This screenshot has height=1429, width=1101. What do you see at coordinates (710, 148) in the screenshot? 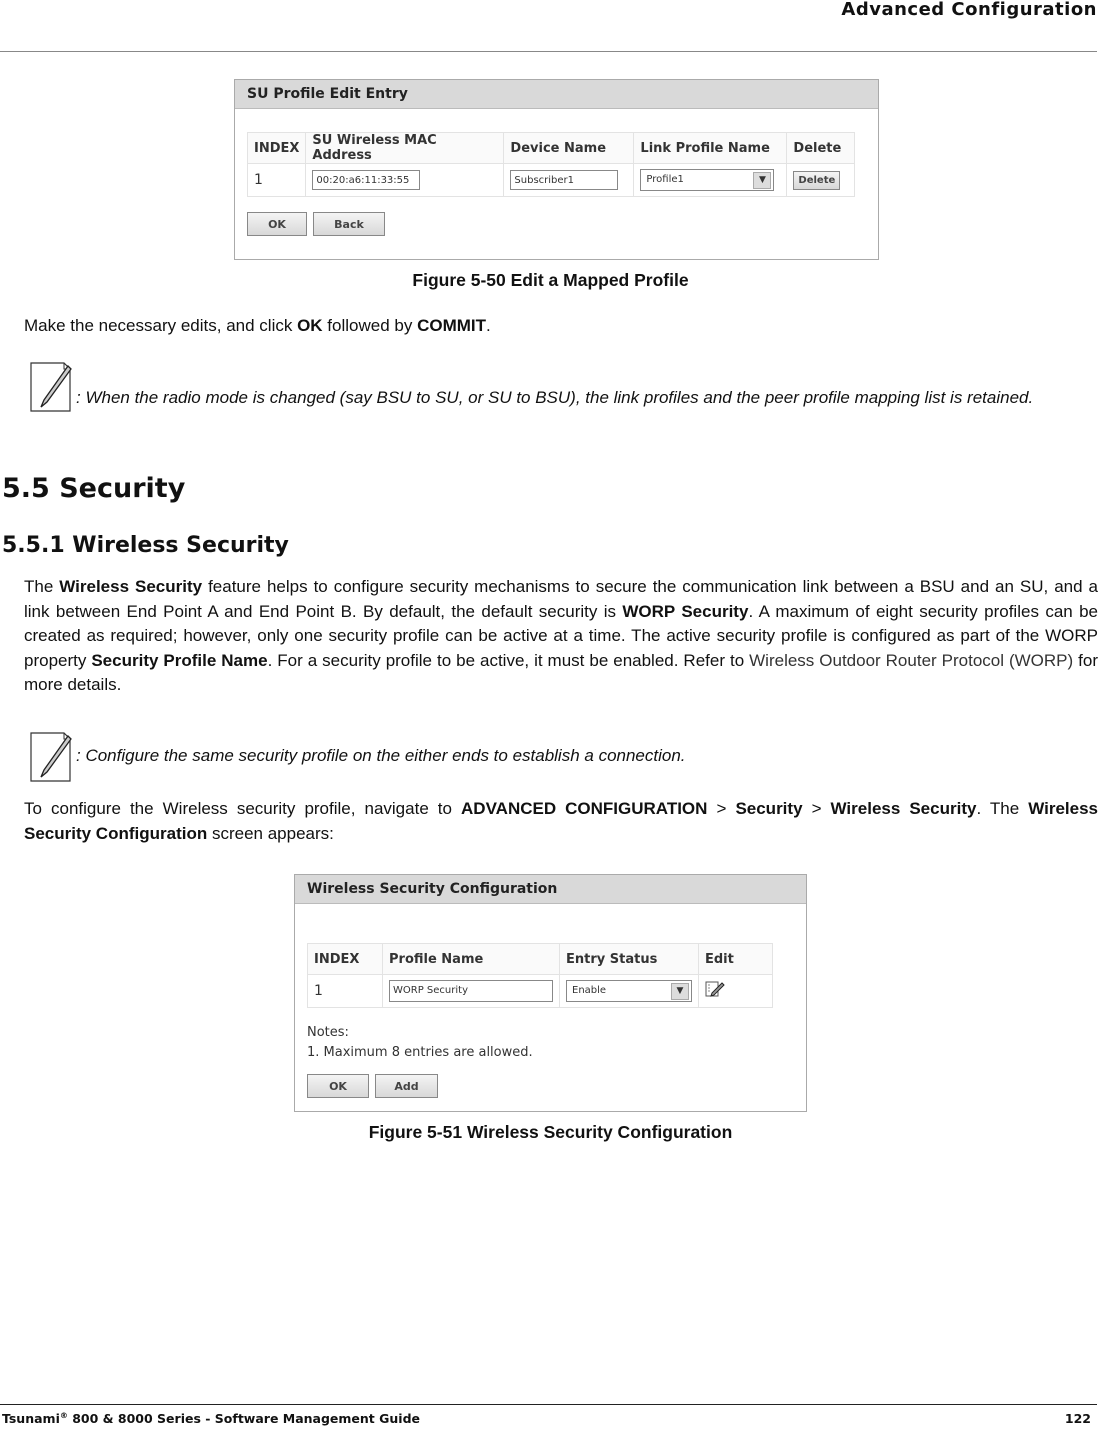
I see `col-link-profile: Link Profile Name` at bounding box center [710, 148].